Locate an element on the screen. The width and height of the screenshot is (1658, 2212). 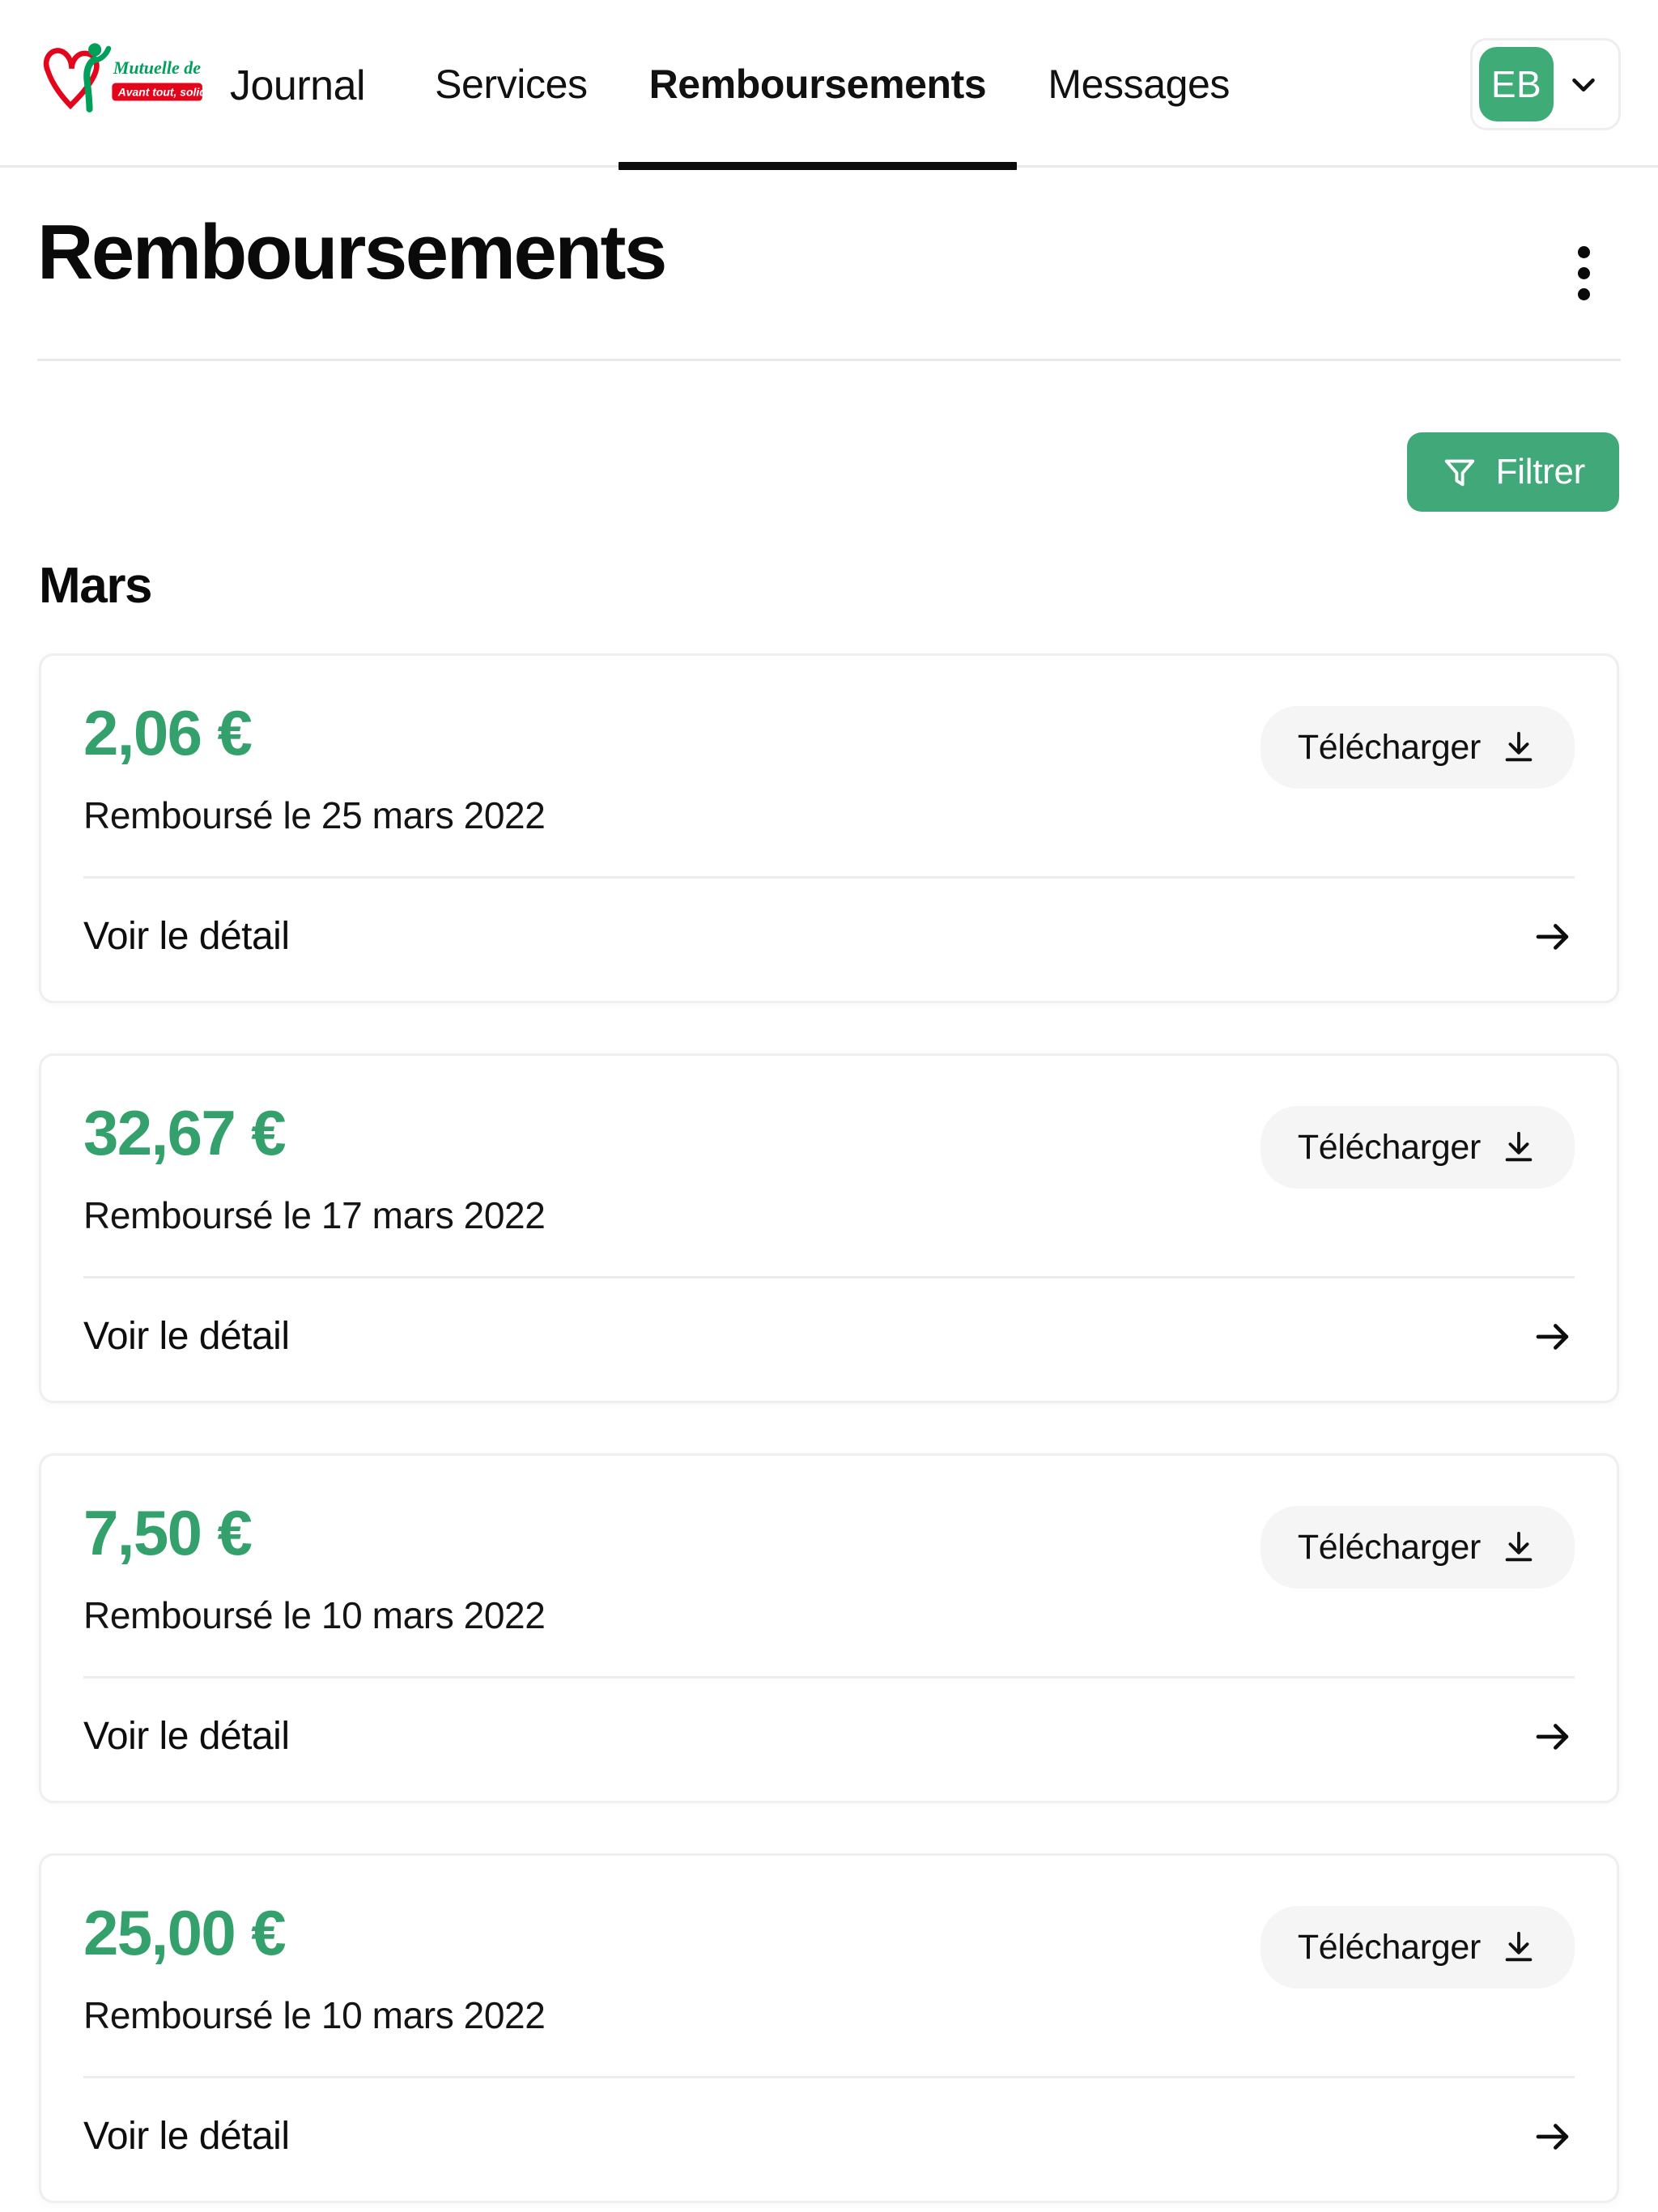
refund-card-summary: 25,00 € Remboursé le 10 mars 2022 is located at coordinates (314, 1967).